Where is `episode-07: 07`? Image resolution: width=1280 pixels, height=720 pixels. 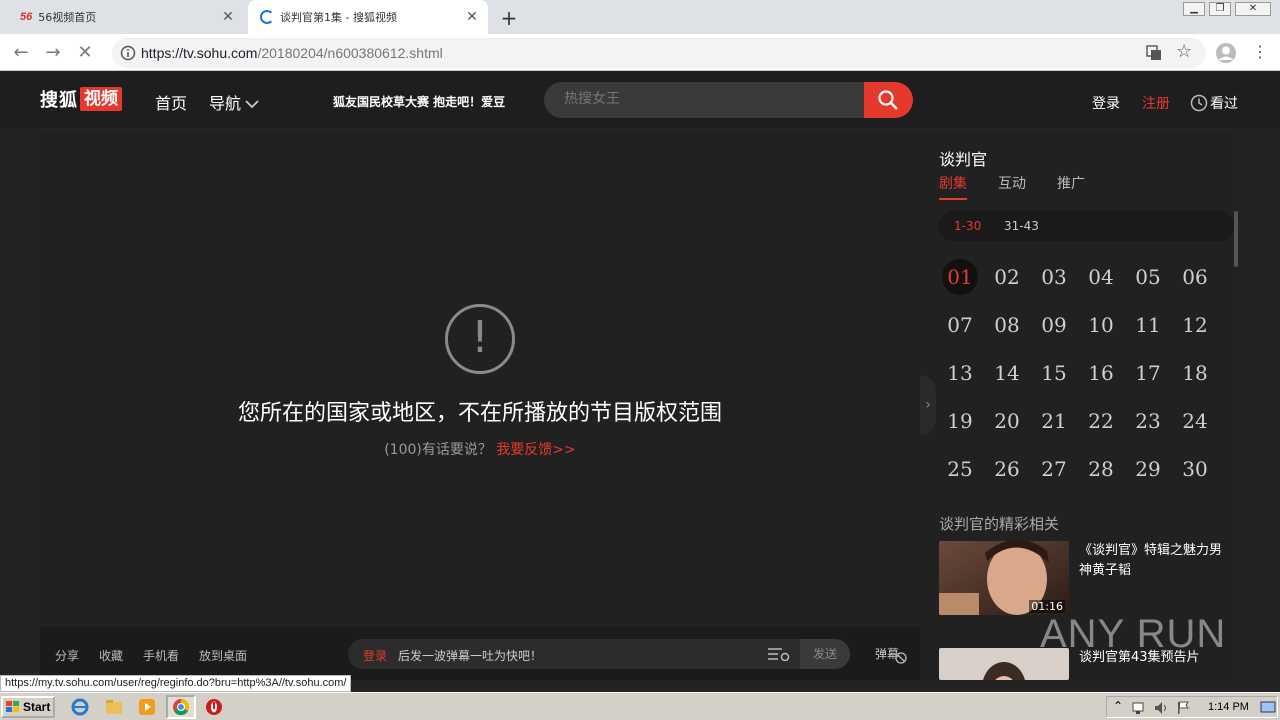
episode-07: 07 is located at coordinates (960, 325).